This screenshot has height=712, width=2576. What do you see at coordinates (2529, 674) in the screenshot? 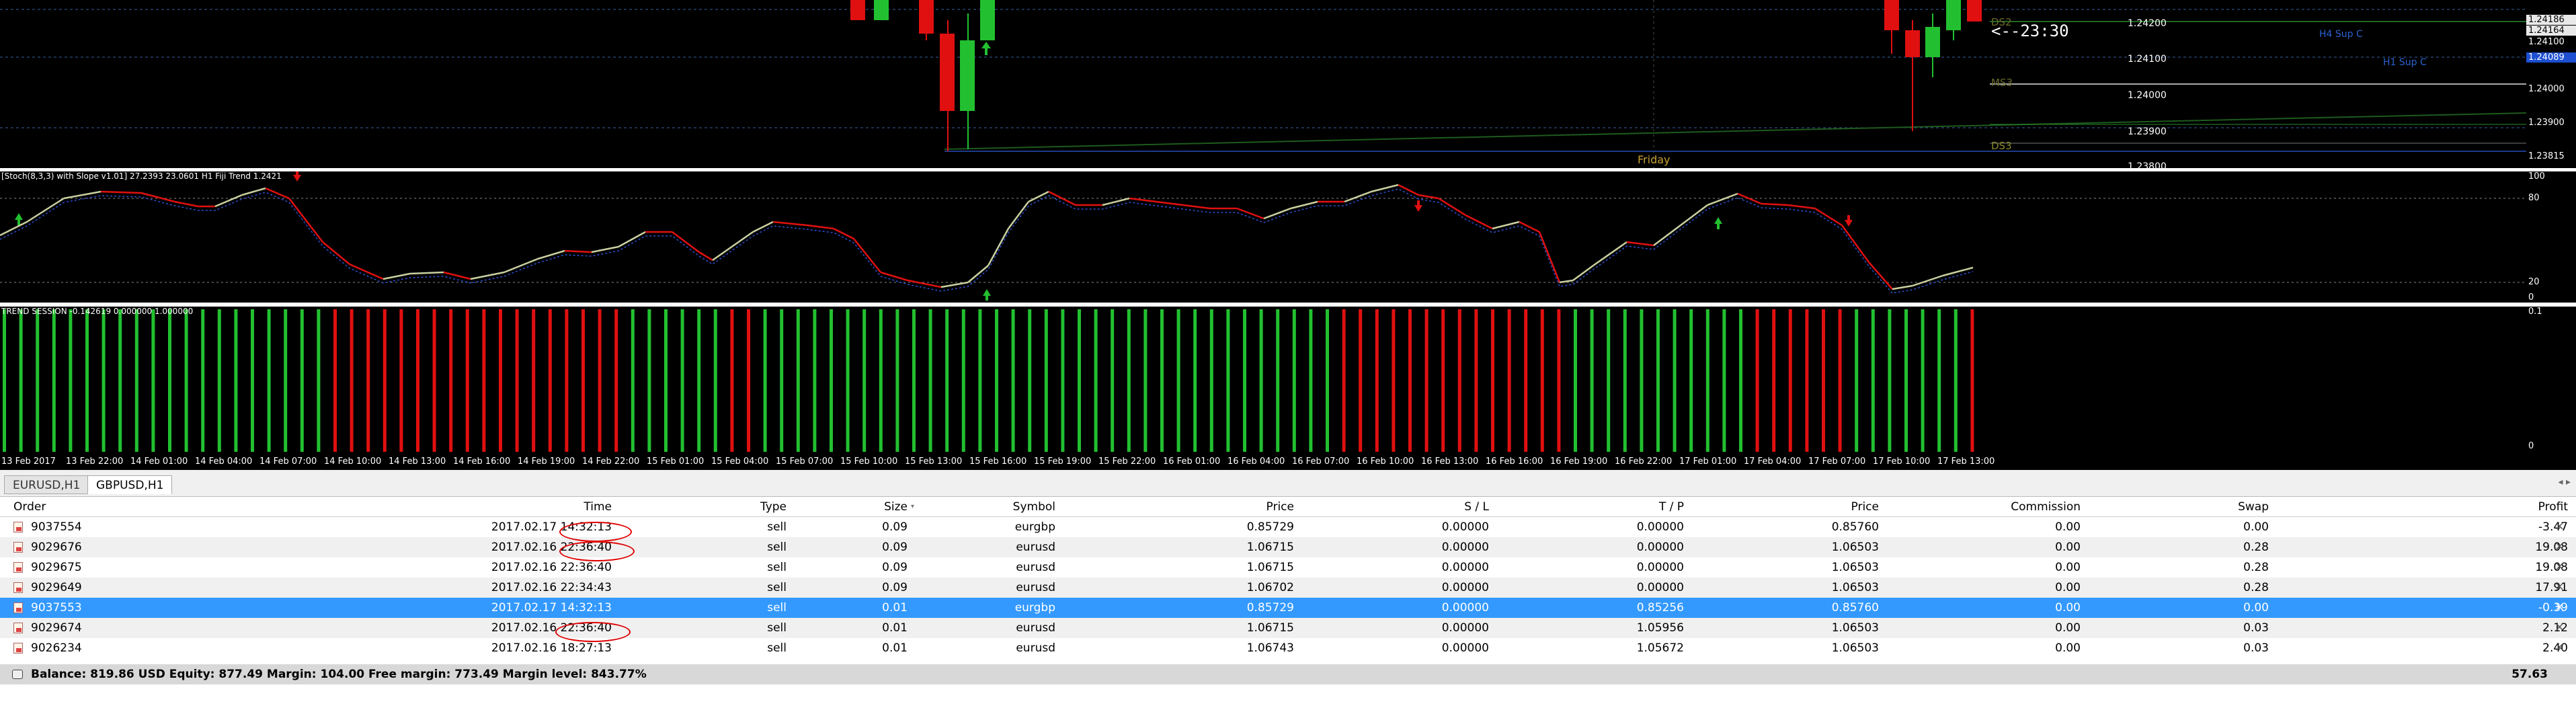
I see `total-profit: 57.63` at bounding box center [2529, 674].